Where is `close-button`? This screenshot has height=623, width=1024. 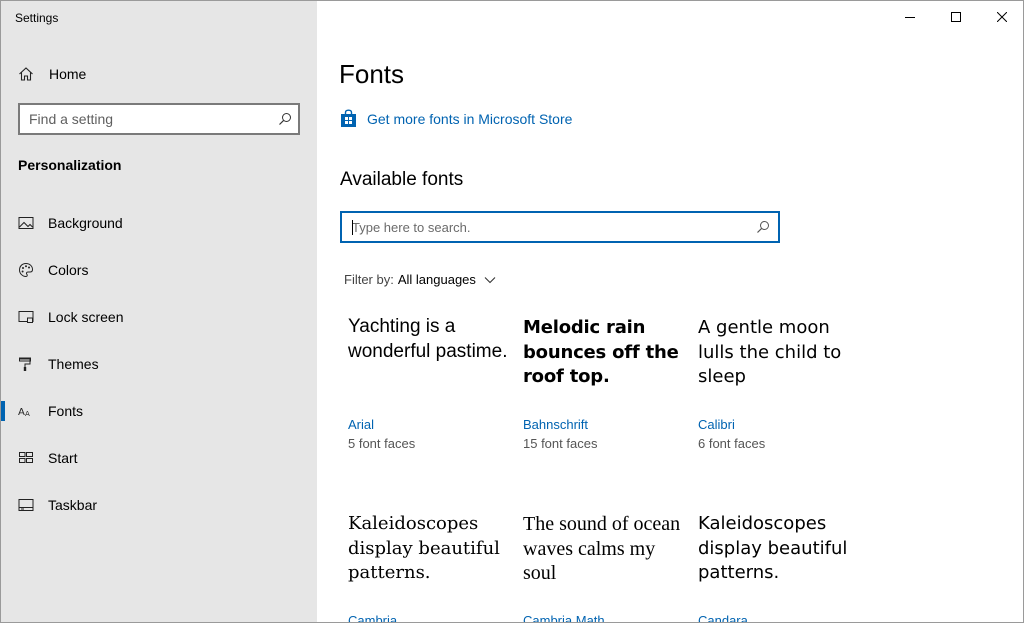 close-button is located at coordinates (1001, 17).